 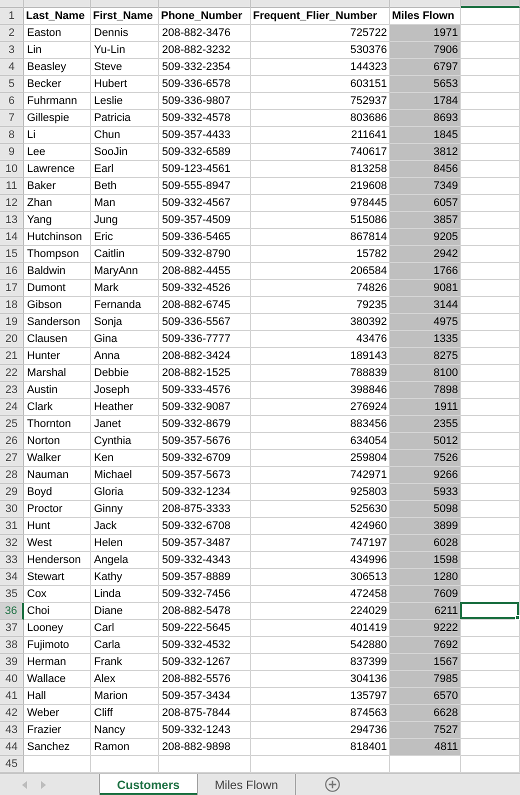 What do you see at coordinates (125, 543) in the screenshot?
I see `table-cell: Helen` at bounding box center [125, 543].